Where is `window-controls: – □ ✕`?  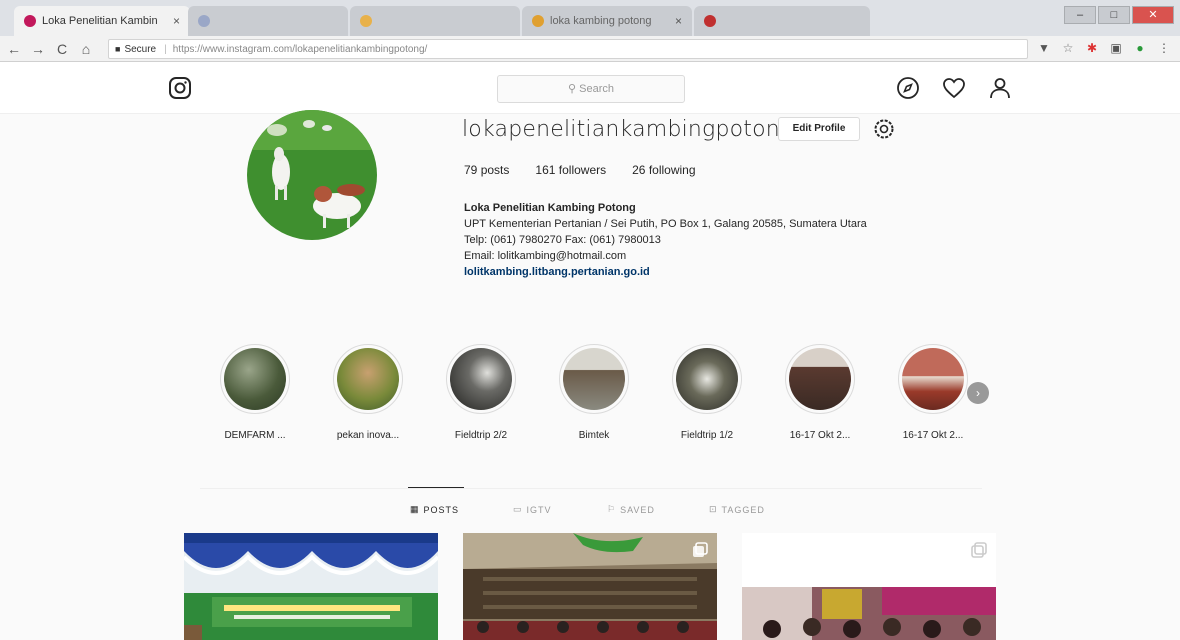
window-controls: – □ ✕ is located at coordinates (1119, 15).